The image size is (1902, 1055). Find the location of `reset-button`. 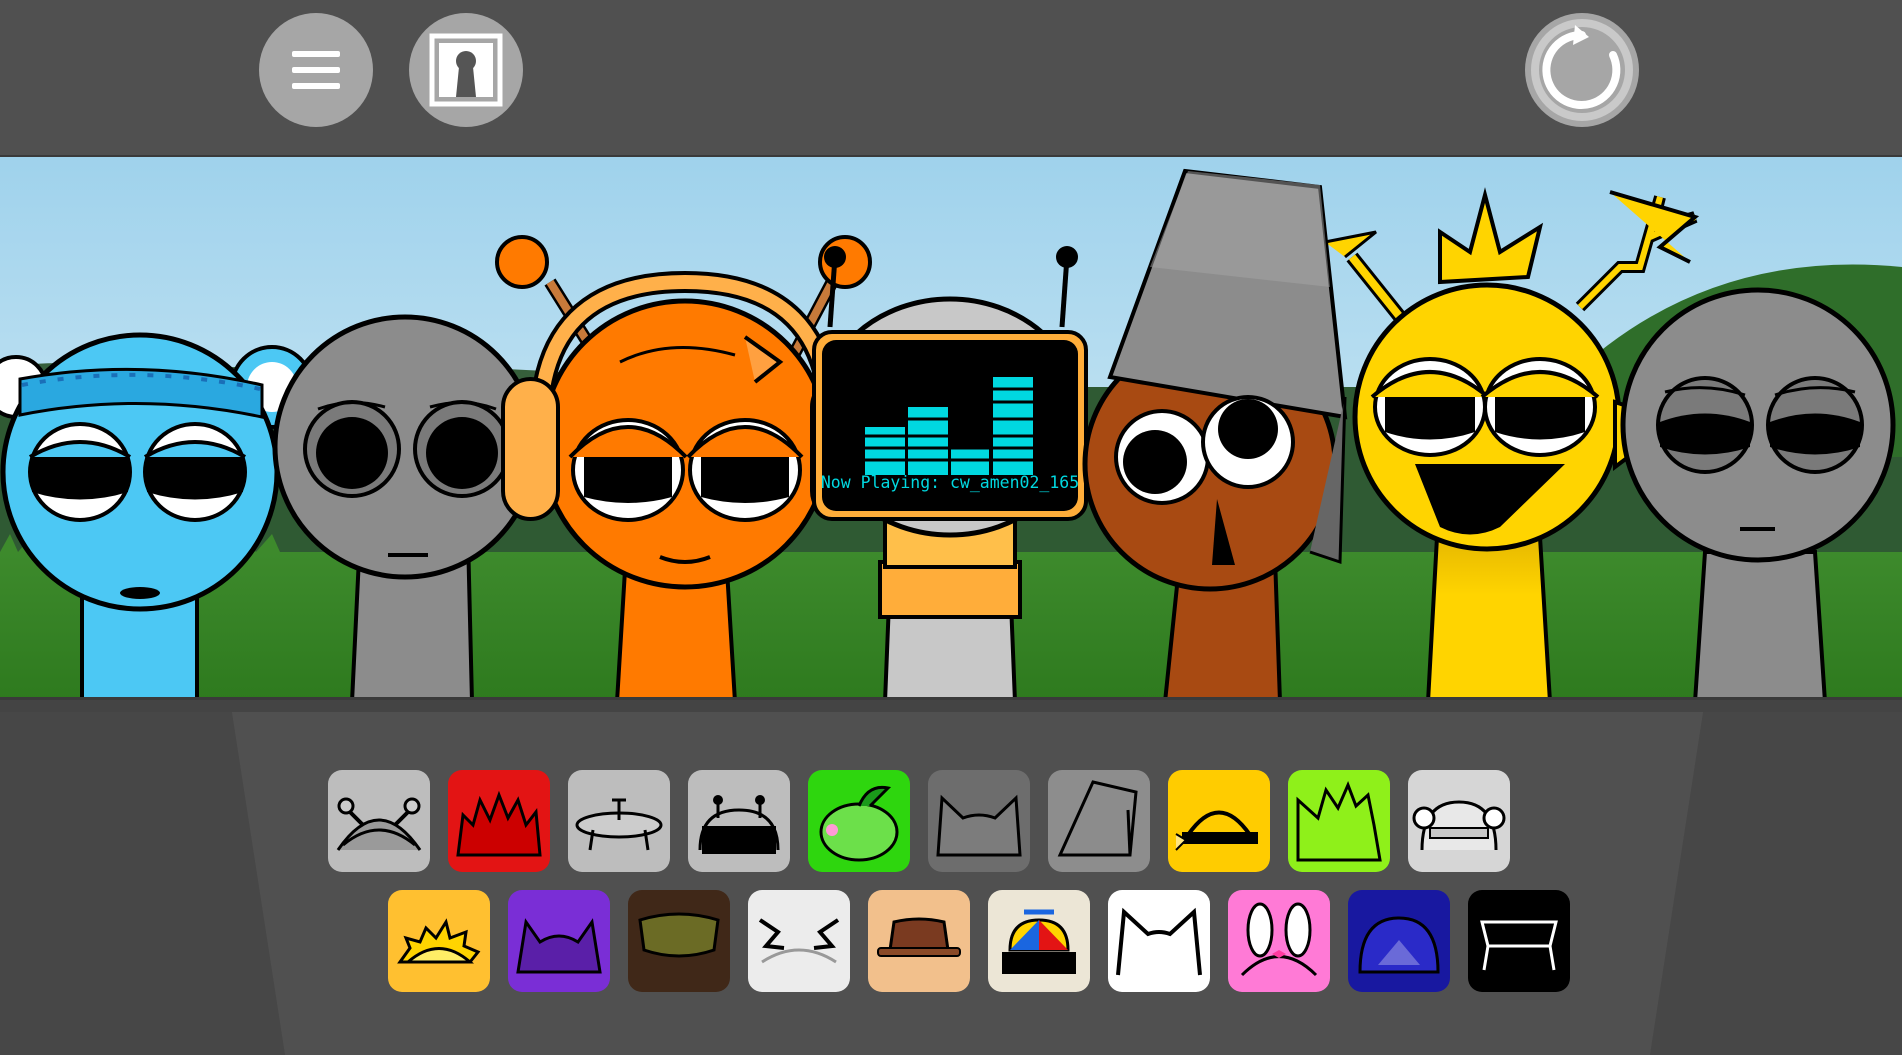

reset-button is located at coordinates (1582, 70).